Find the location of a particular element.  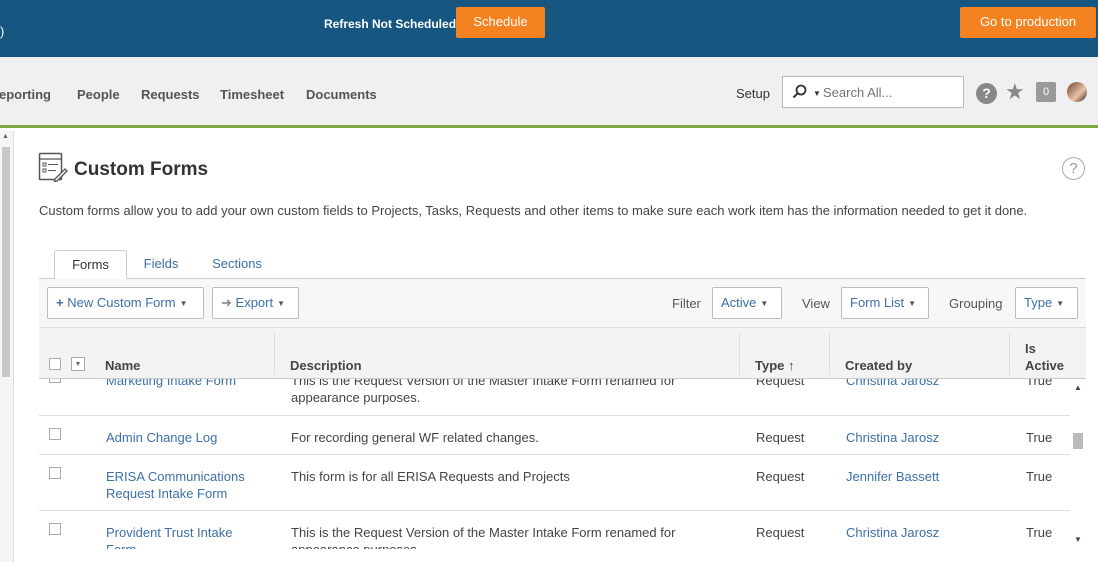

column-header-is-active: Is Active is located at coordinates (1050, 357).